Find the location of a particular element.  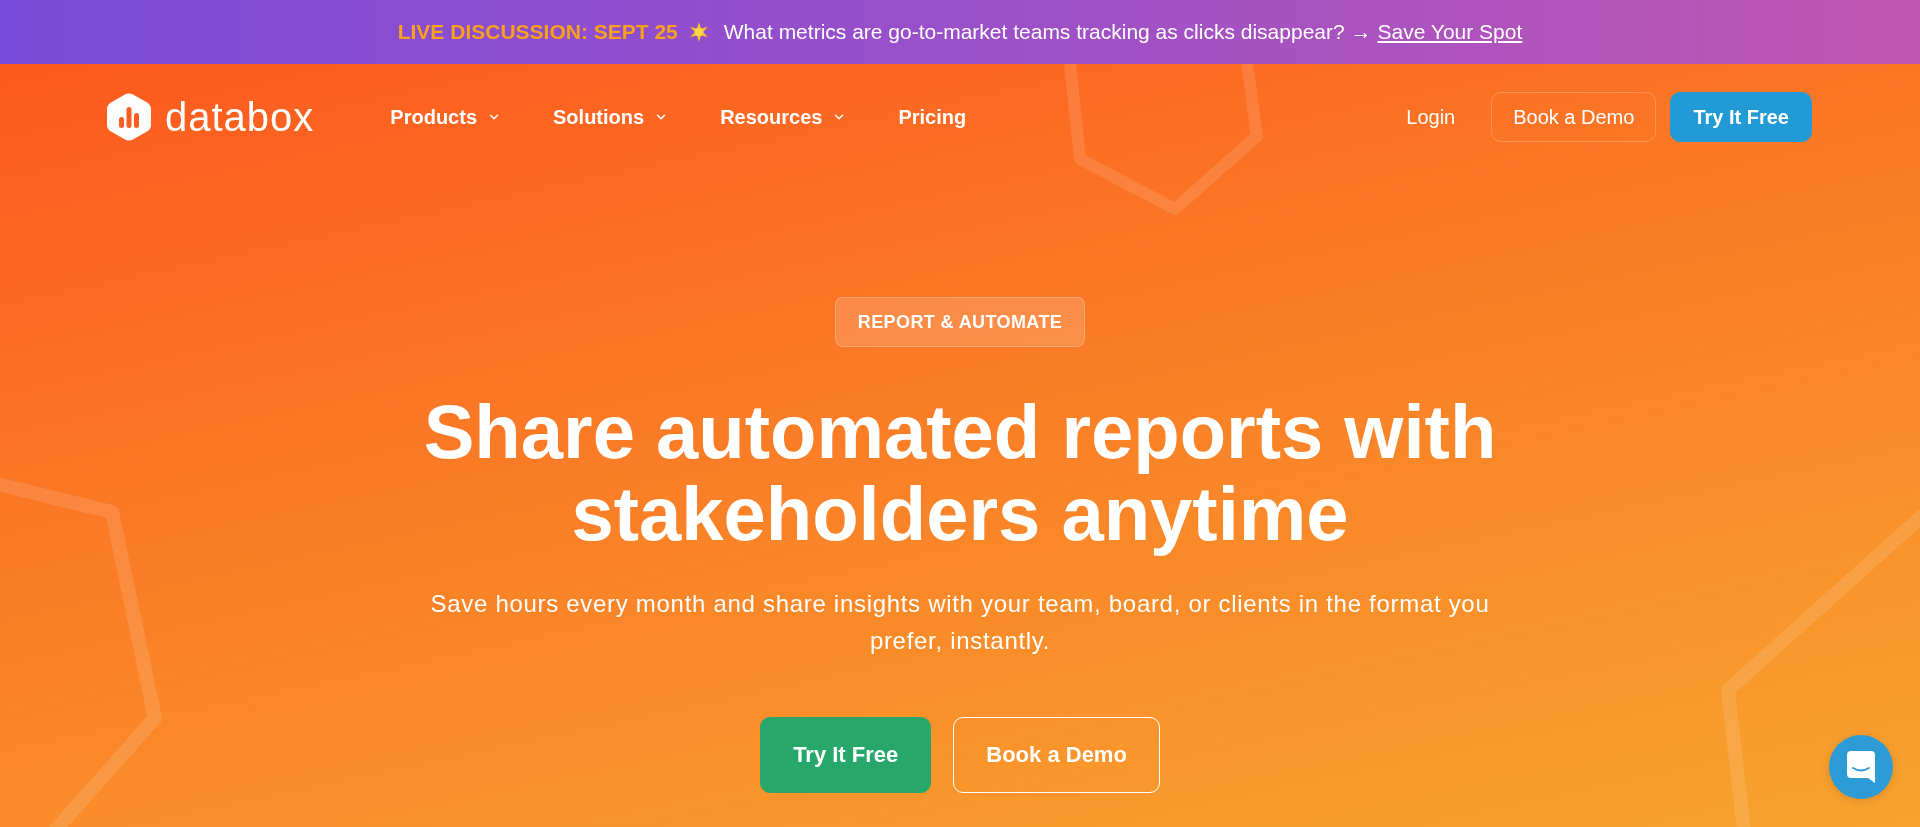

nav-link: Solutions is located at coordinates (611, 117).